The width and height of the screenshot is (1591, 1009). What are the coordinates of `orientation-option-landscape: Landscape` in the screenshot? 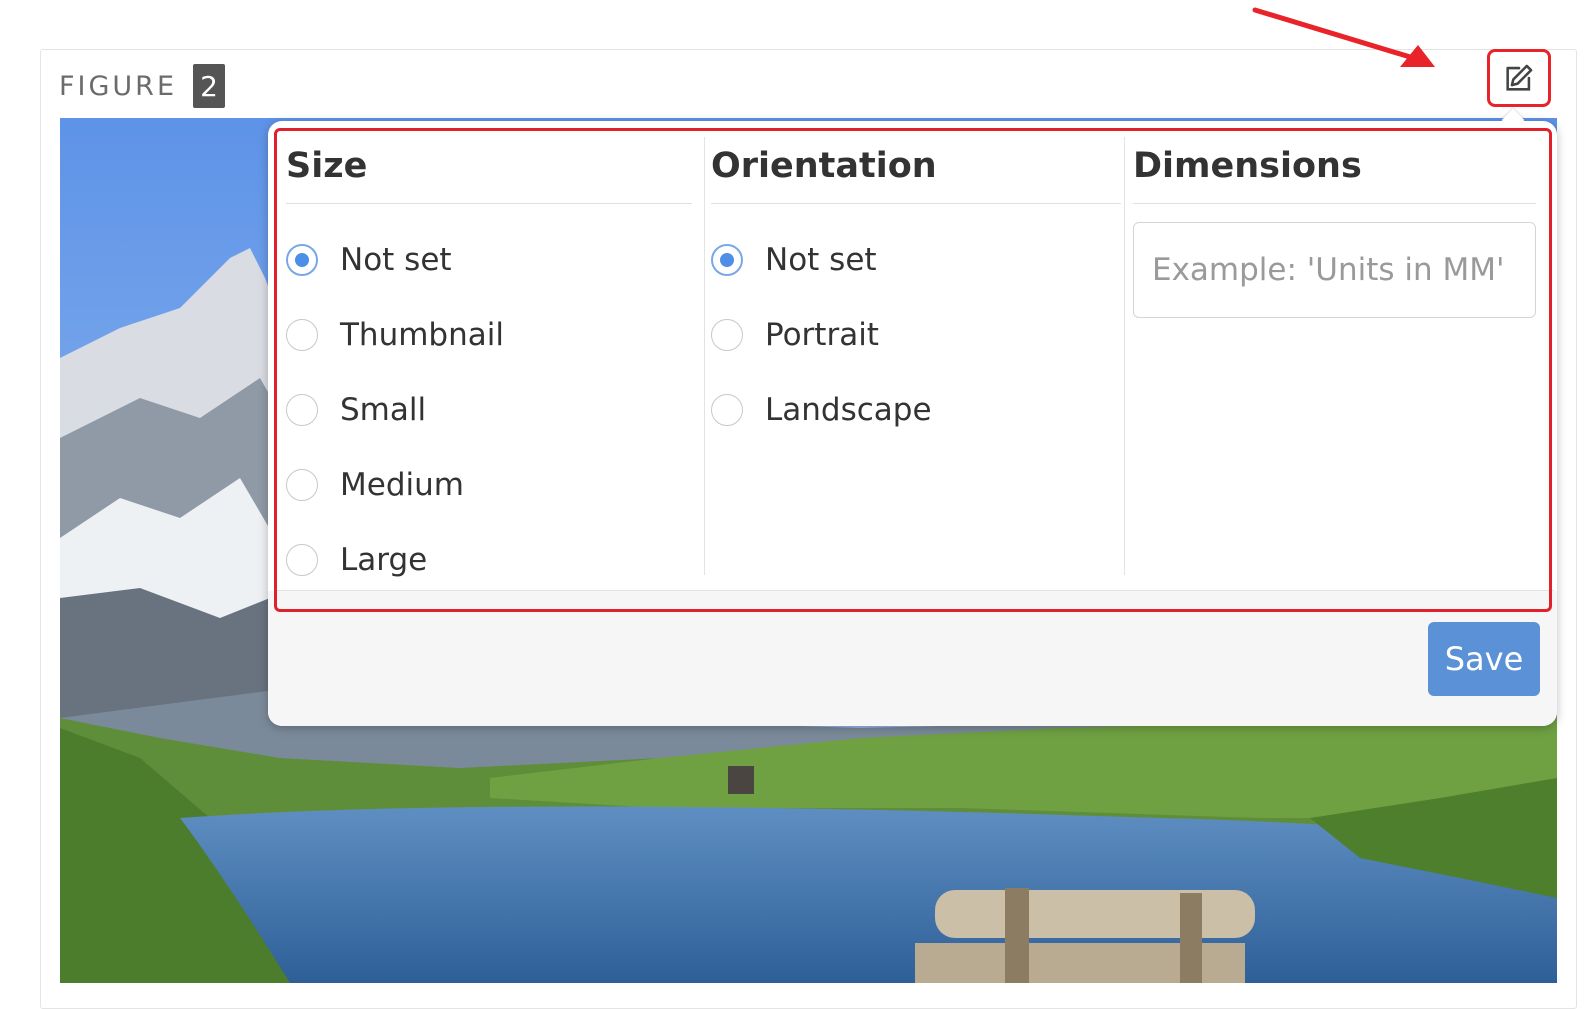 It's located at (916, 409).